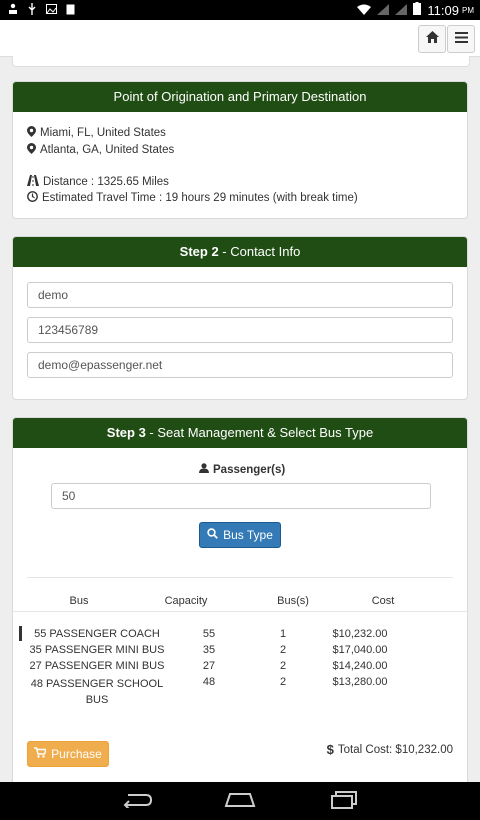 This screenshot has height=820, width=480. I want to click on menu-icon, so click(461, 39).